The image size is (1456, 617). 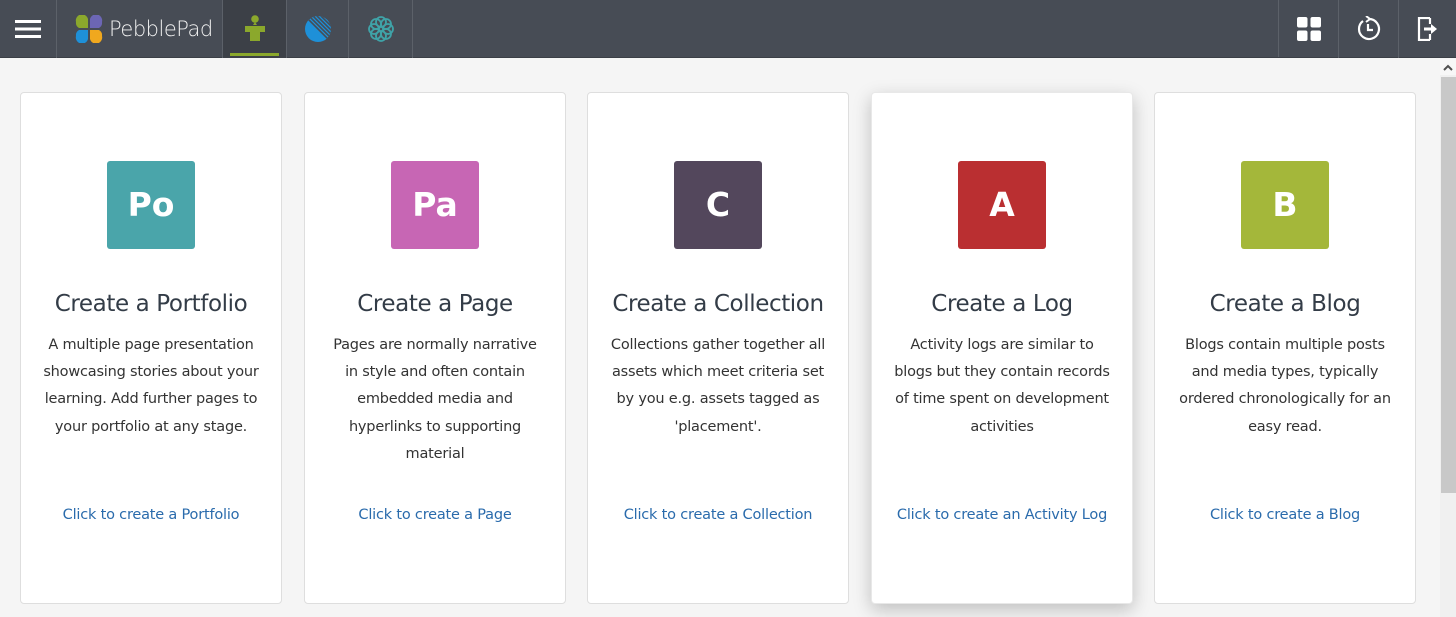 I want to click on pebblepad-logo-icon, so click(x=89, y=29).